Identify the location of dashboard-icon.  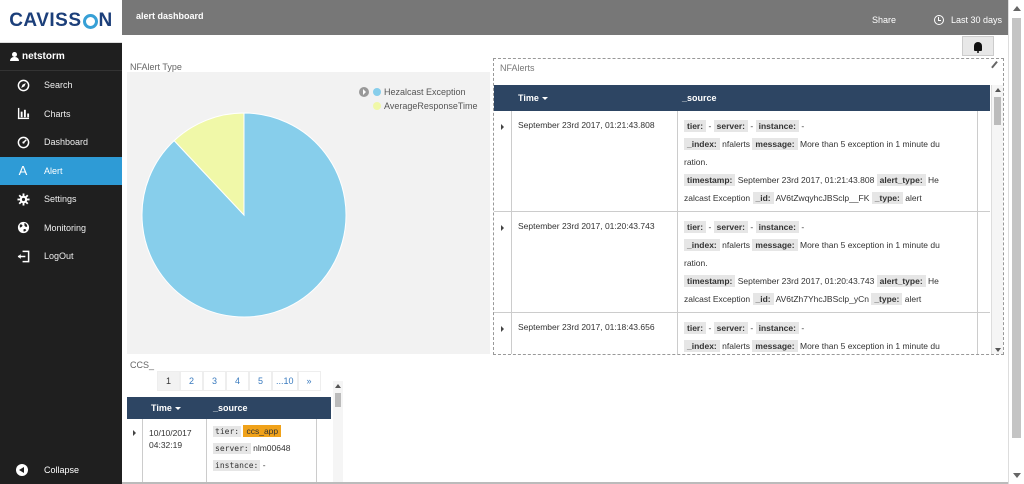
(23, 142).